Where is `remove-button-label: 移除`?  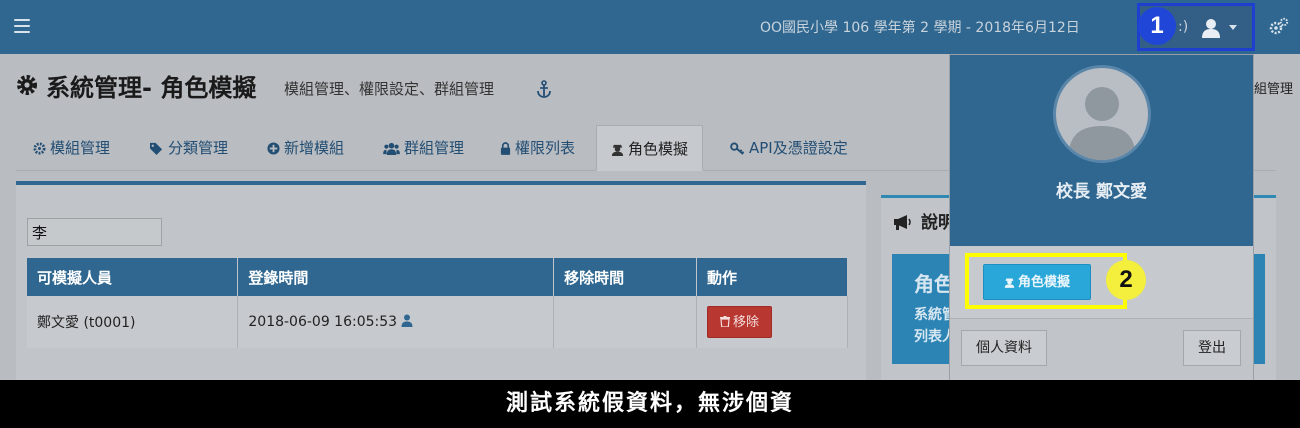 remove-button-label: 移除 is located at coordinates (746, 322).